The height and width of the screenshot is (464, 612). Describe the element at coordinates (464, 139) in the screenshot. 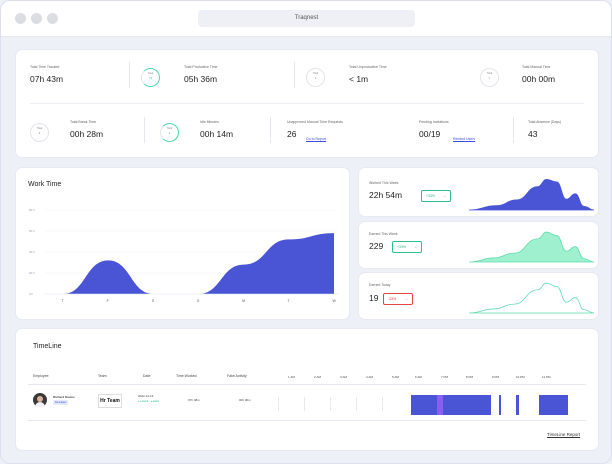

I see `remind-users-link: Remind Users` at that location.